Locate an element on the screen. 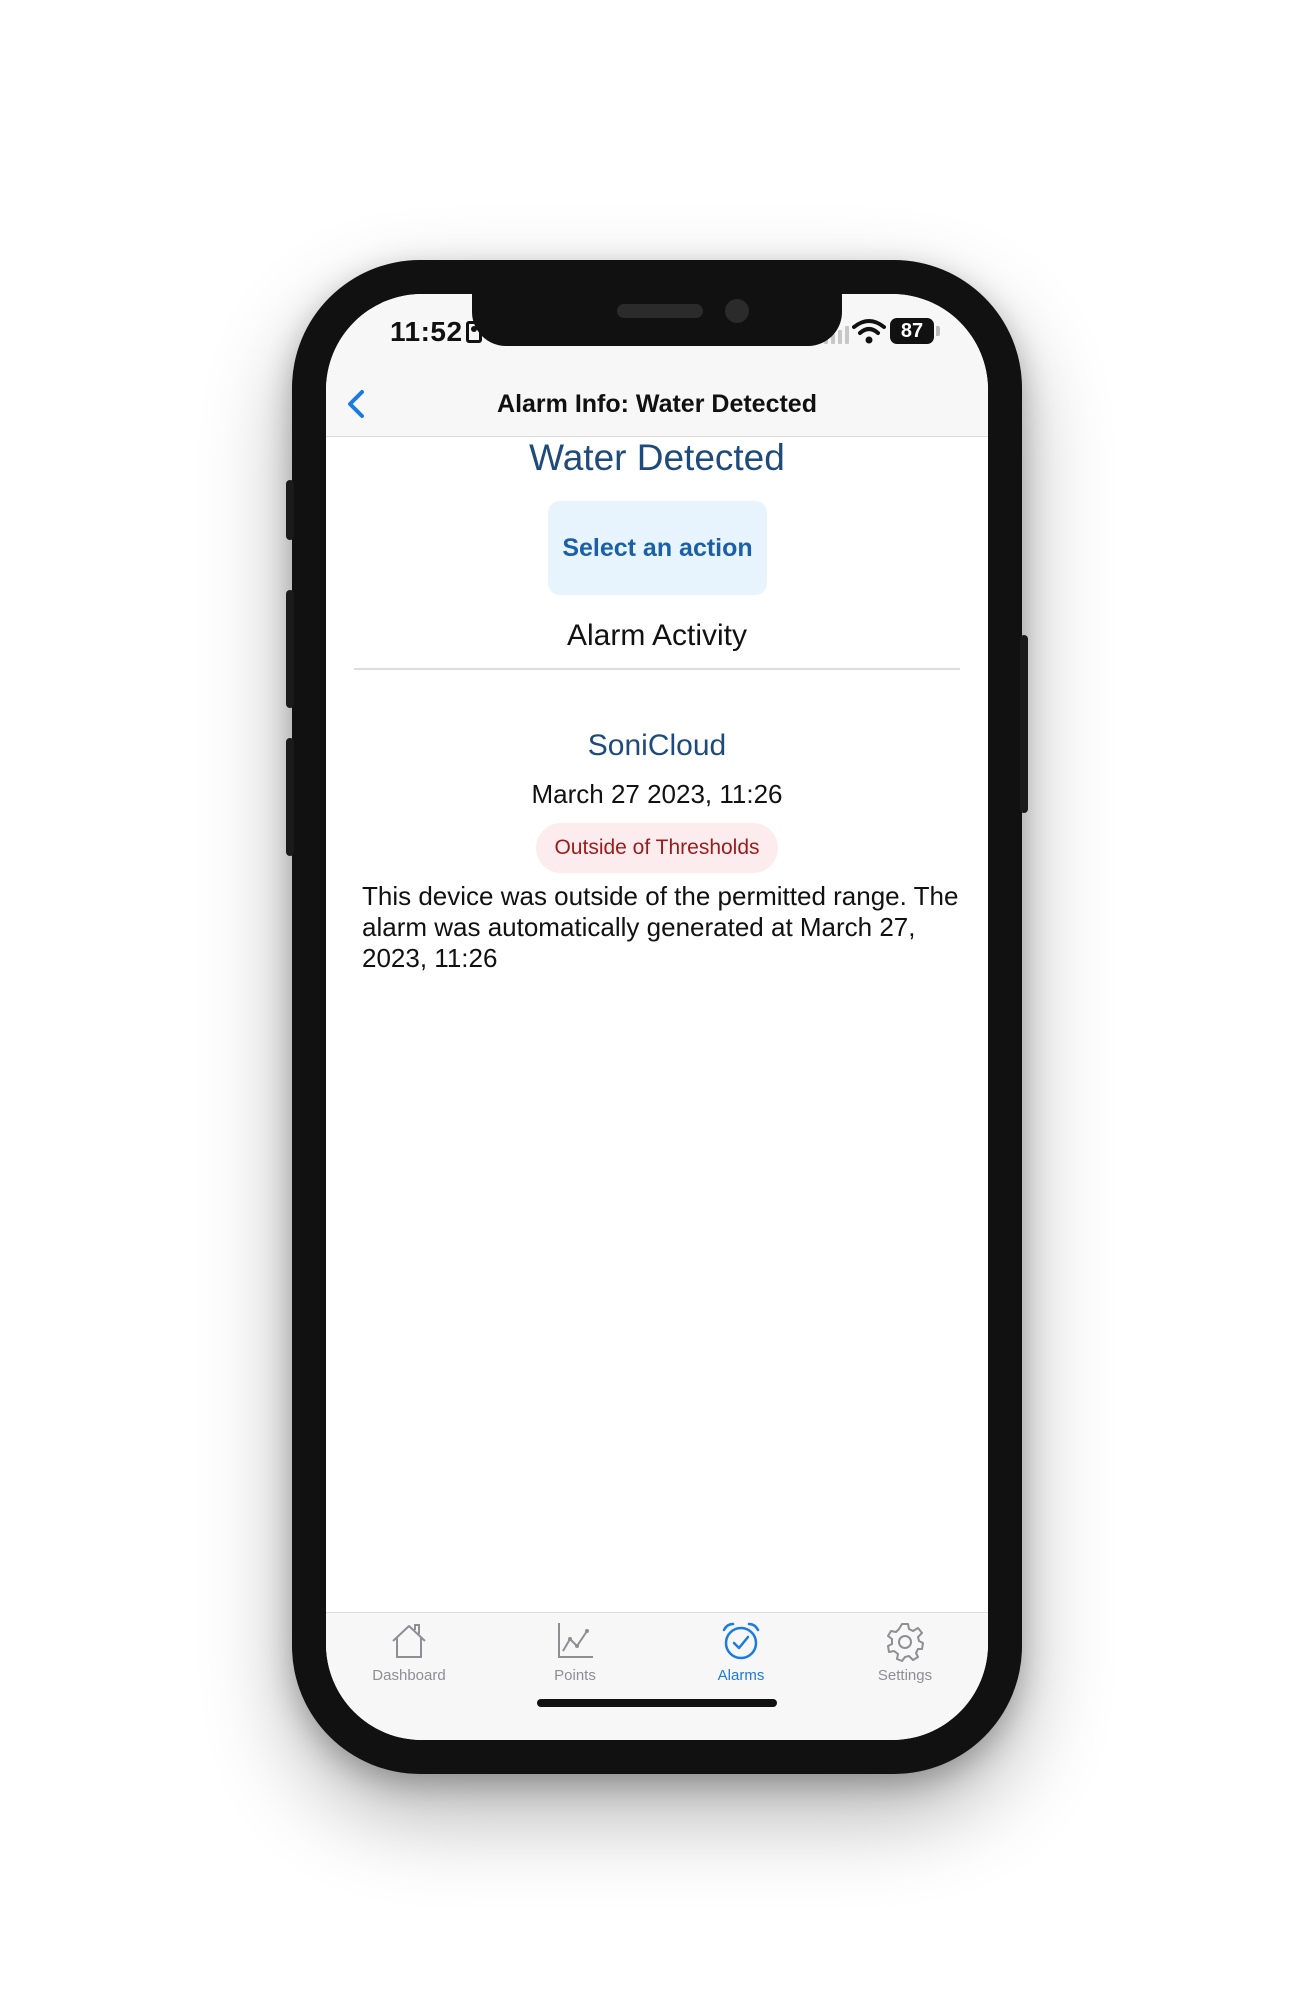 Image resolution: width=1314 pixels, height=2000 pixels. home-indicator is located at coordinates (657, 1703).